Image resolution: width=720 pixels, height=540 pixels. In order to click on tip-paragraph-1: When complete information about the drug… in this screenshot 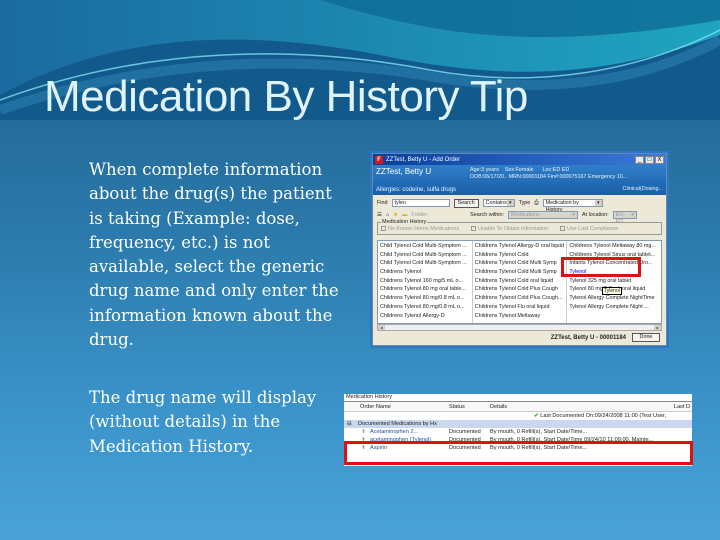, I will do `click(214, 255)`.